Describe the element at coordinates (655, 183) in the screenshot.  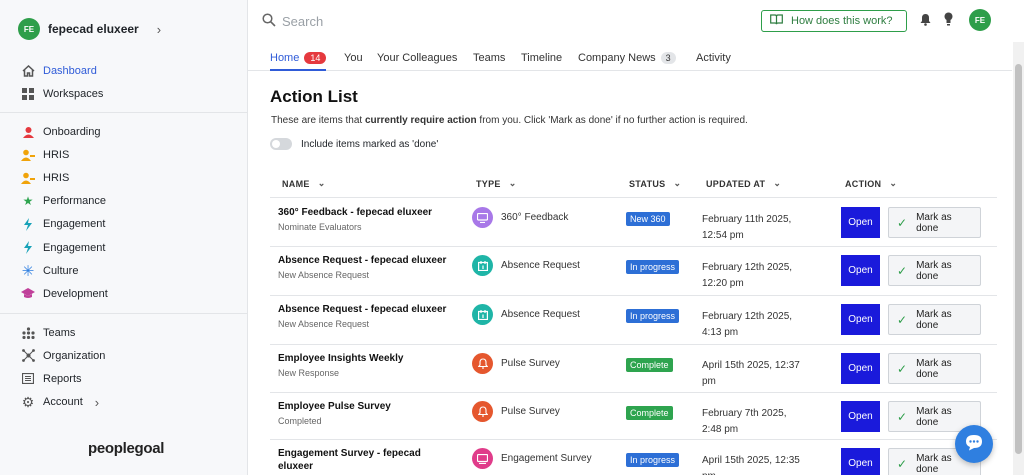
I see `column-header-status: STATUS ⌄` at that location.